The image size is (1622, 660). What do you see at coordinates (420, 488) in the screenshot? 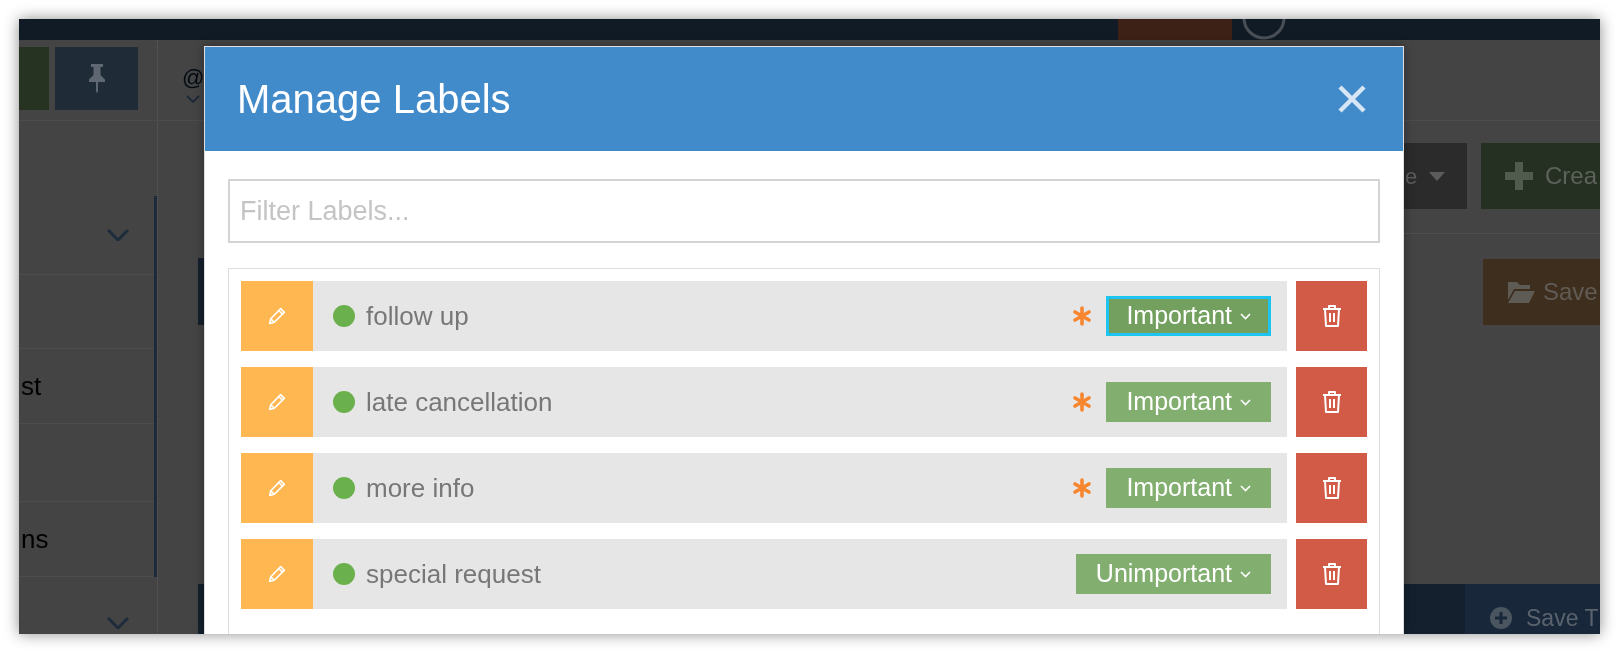
I see `label-name: more info` at bounding box center [420, 488].